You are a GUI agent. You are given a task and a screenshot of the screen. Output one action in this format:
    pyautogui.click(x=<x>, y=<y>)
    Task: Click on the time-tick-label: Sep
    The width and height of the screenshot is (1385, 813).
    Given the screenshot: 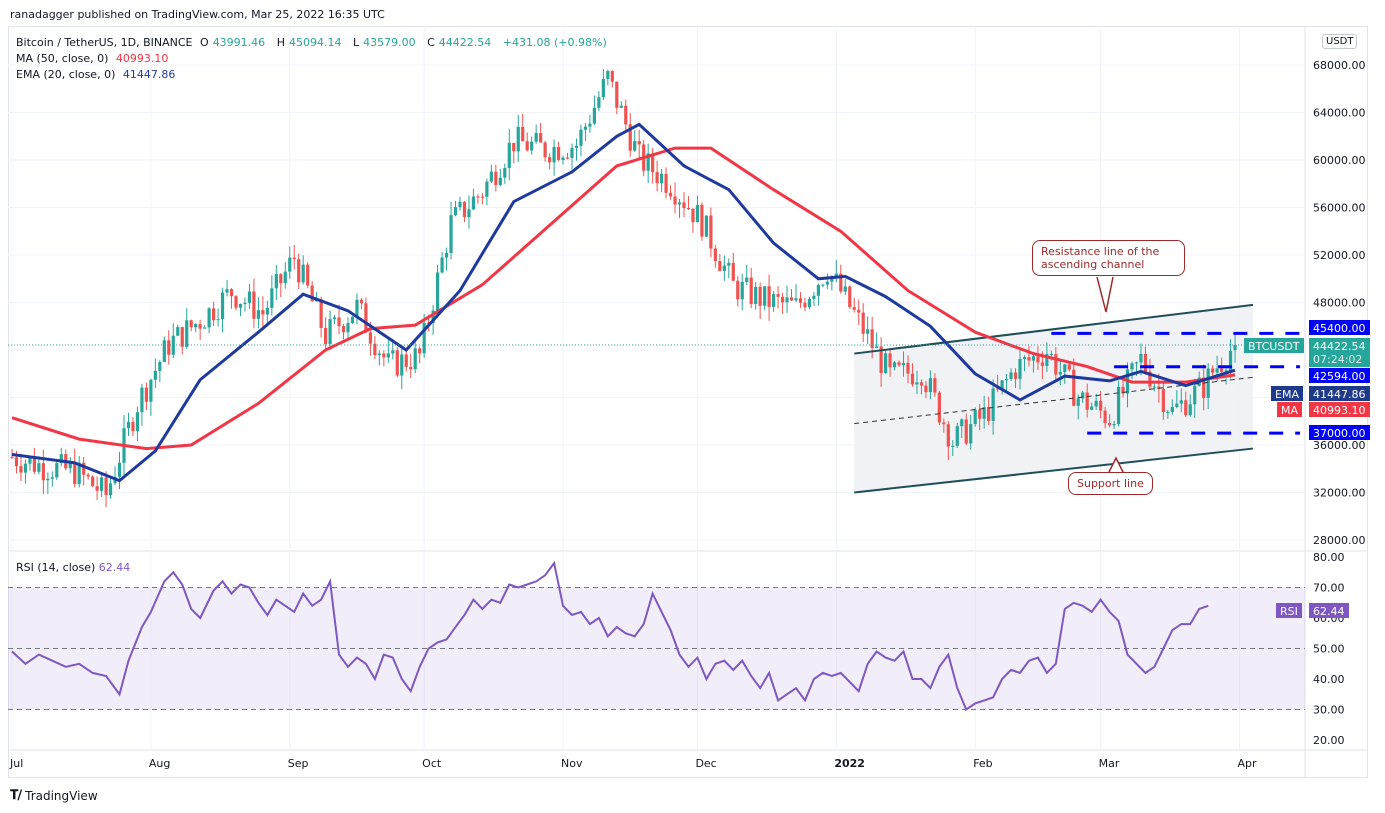 What is the action you would take?
    pyautogui.click(x=298, y=763)
    